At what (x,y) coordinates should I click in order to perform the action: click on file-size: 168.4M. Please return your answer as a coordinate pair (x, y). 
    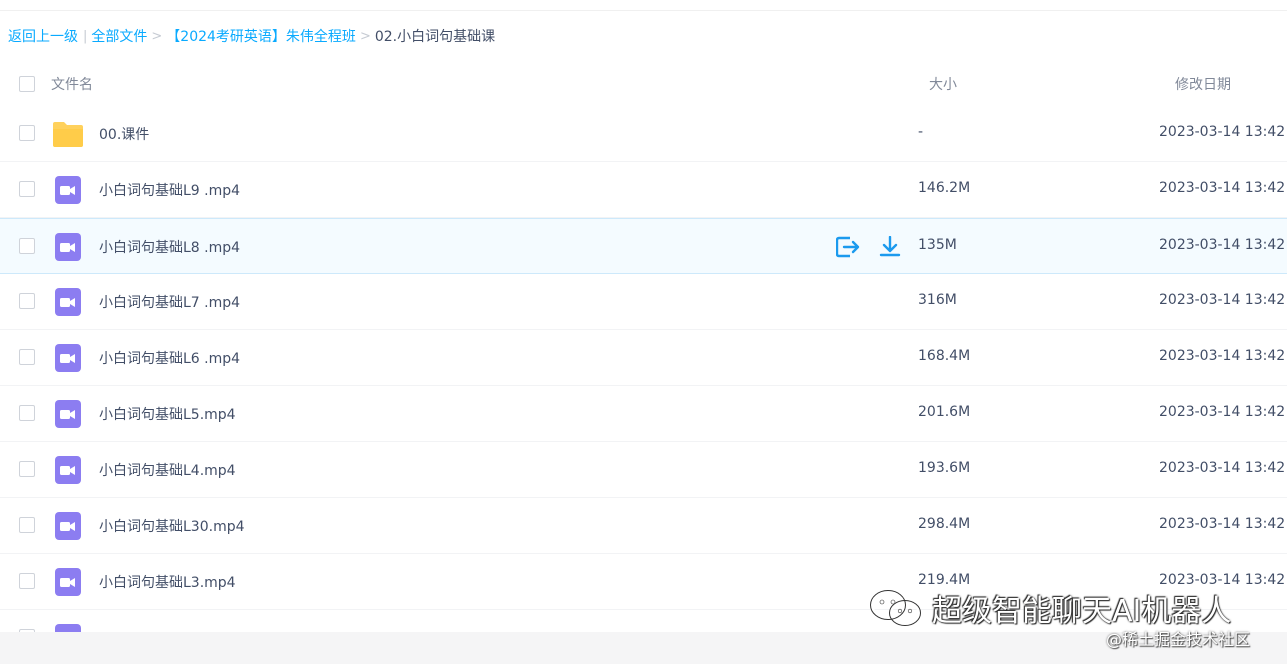
    Looking at the image, I should click on (944, 356).